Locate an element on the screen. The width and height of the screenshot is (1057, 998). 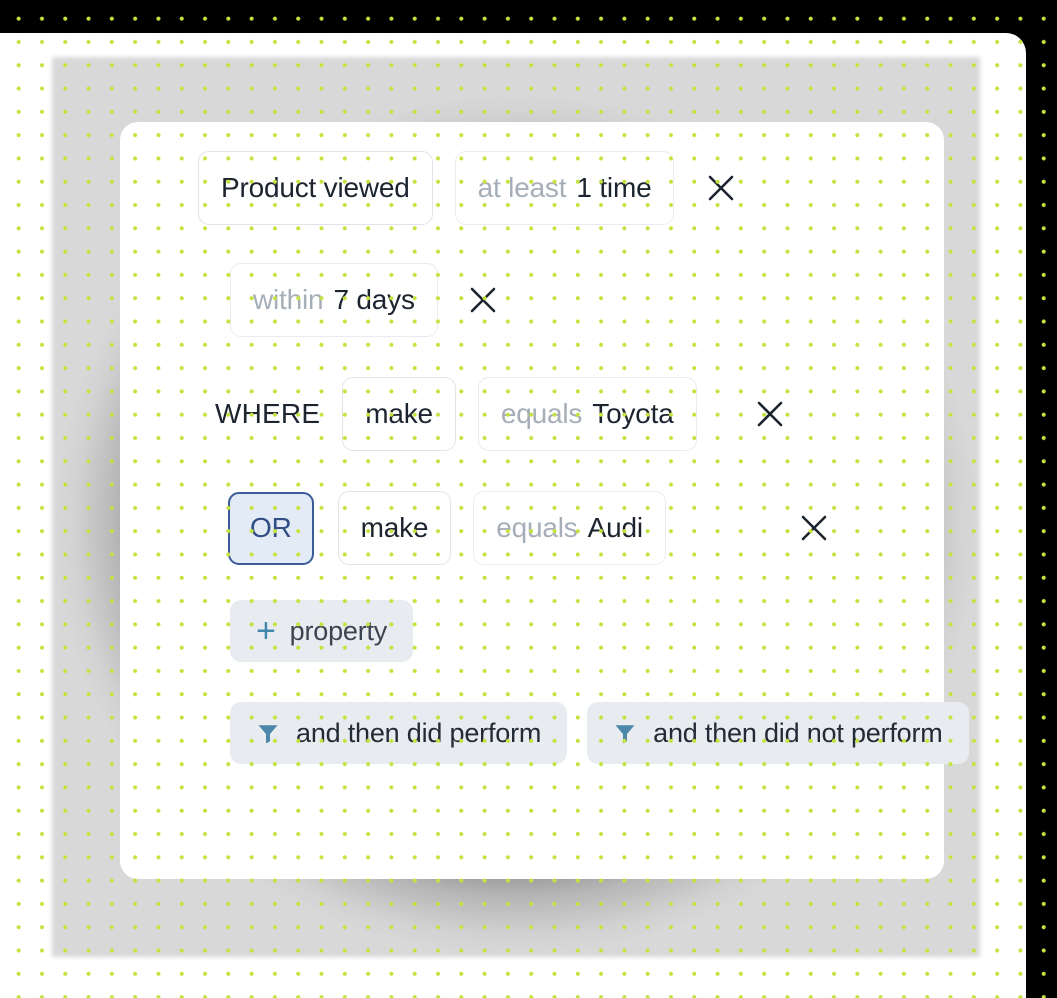
timeframe-chip-value: 7 days is located at coordinates (374, 299).